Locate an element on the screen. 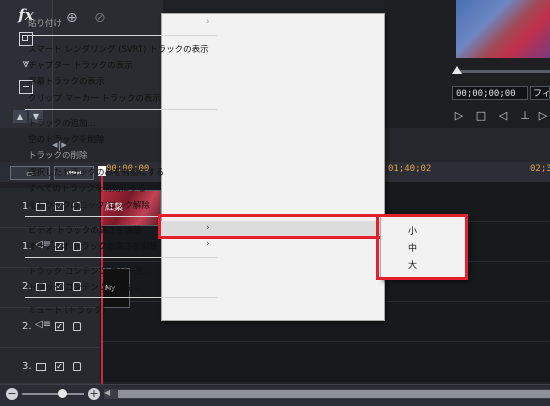  add-media-icon: ⊕ is located at coordinates (72, 18).